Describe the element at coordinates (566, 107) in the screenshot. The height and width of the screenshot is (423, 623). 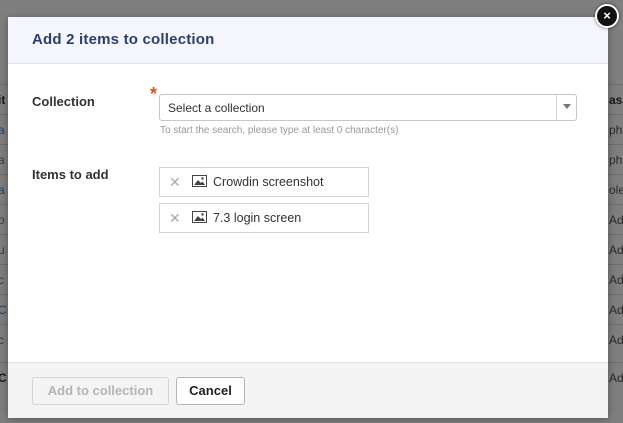
I see `chevron-down-icon` at that location.